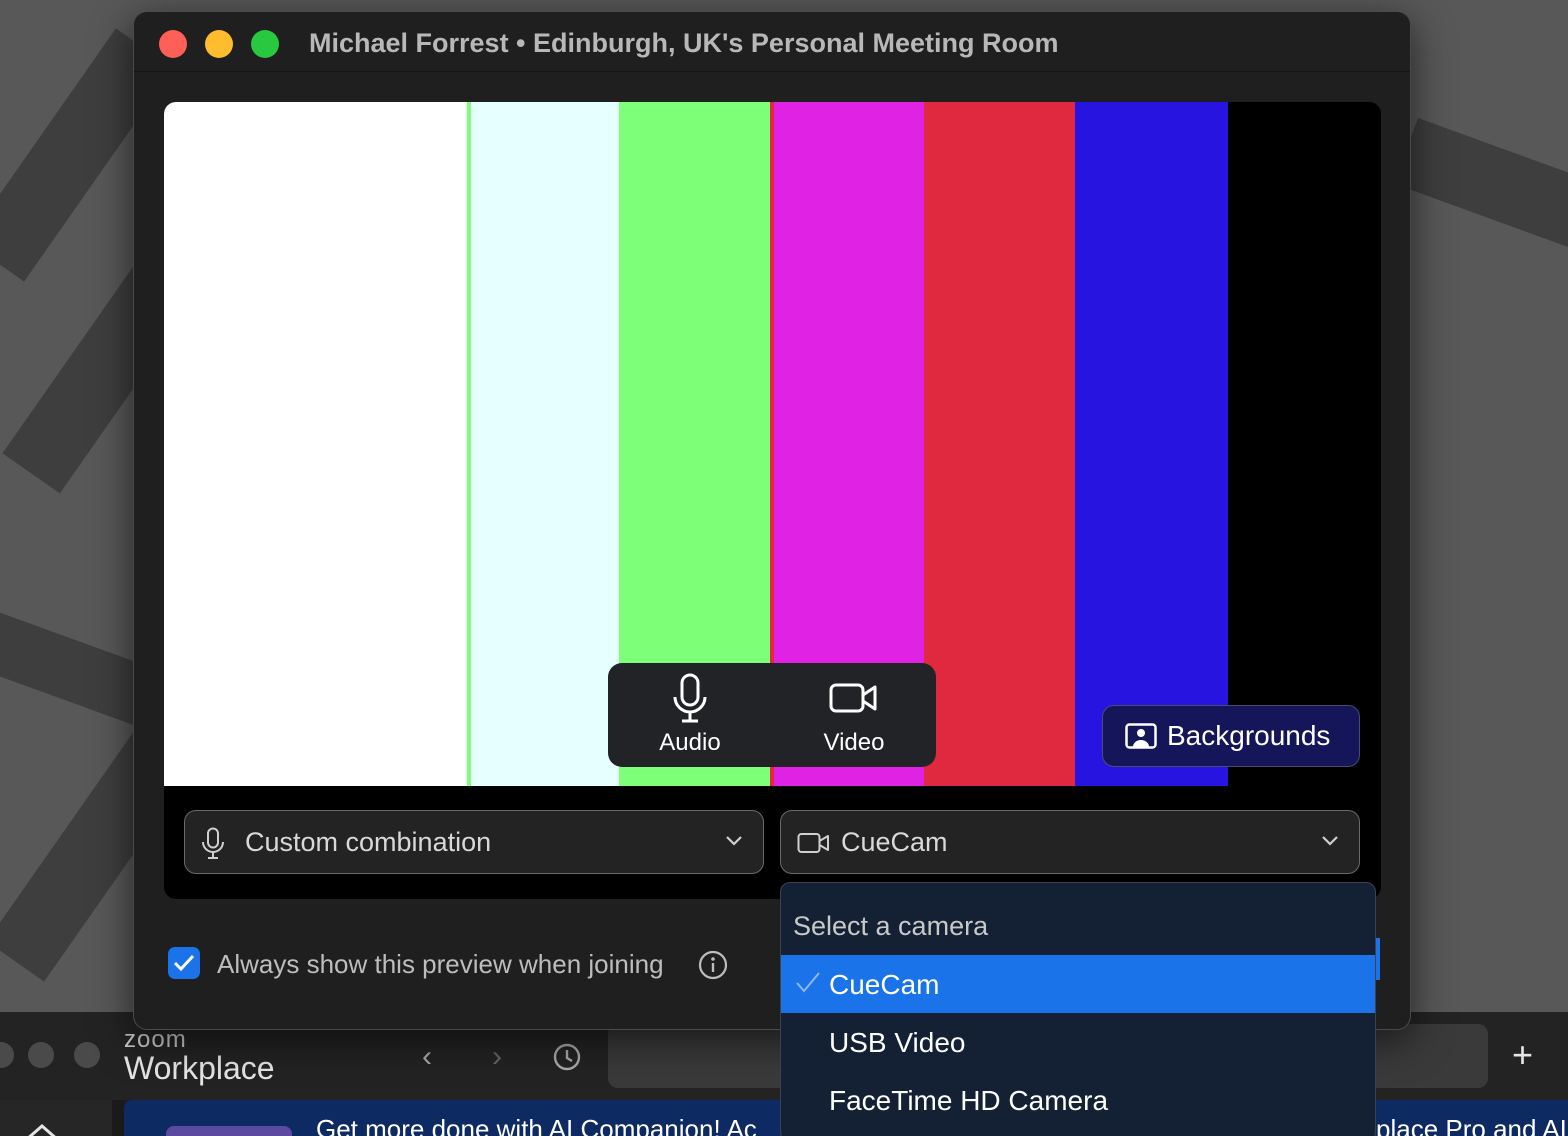 The image size is (1568, 1136). I want to click on camera-option-label: CueCam, so click(884, 984).